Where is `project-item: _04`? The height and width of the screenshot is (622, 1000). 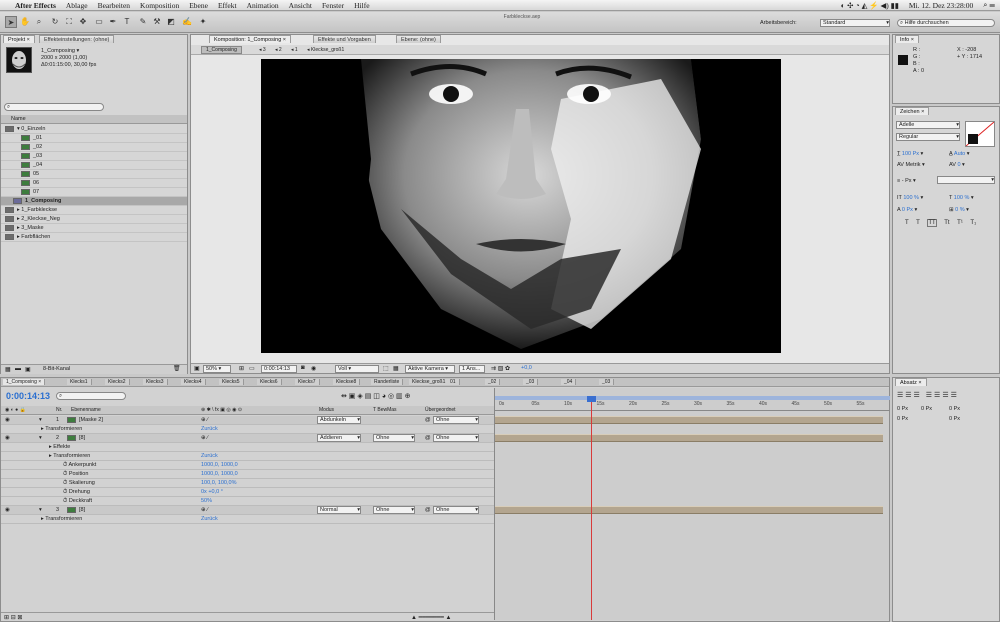 project-item: _04 is located at coordinates (94, 165).